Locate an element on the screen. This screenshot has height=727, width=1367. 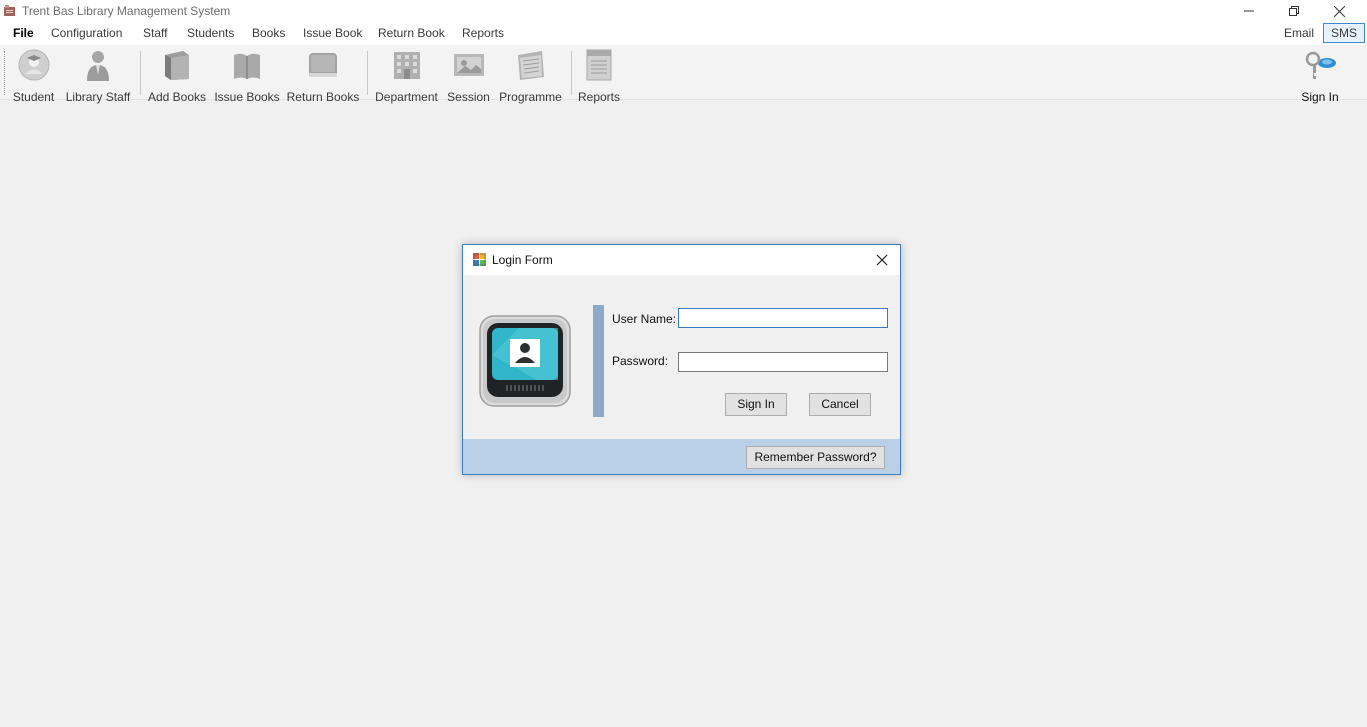
return-books-icon is located at coordinates (323, 65).